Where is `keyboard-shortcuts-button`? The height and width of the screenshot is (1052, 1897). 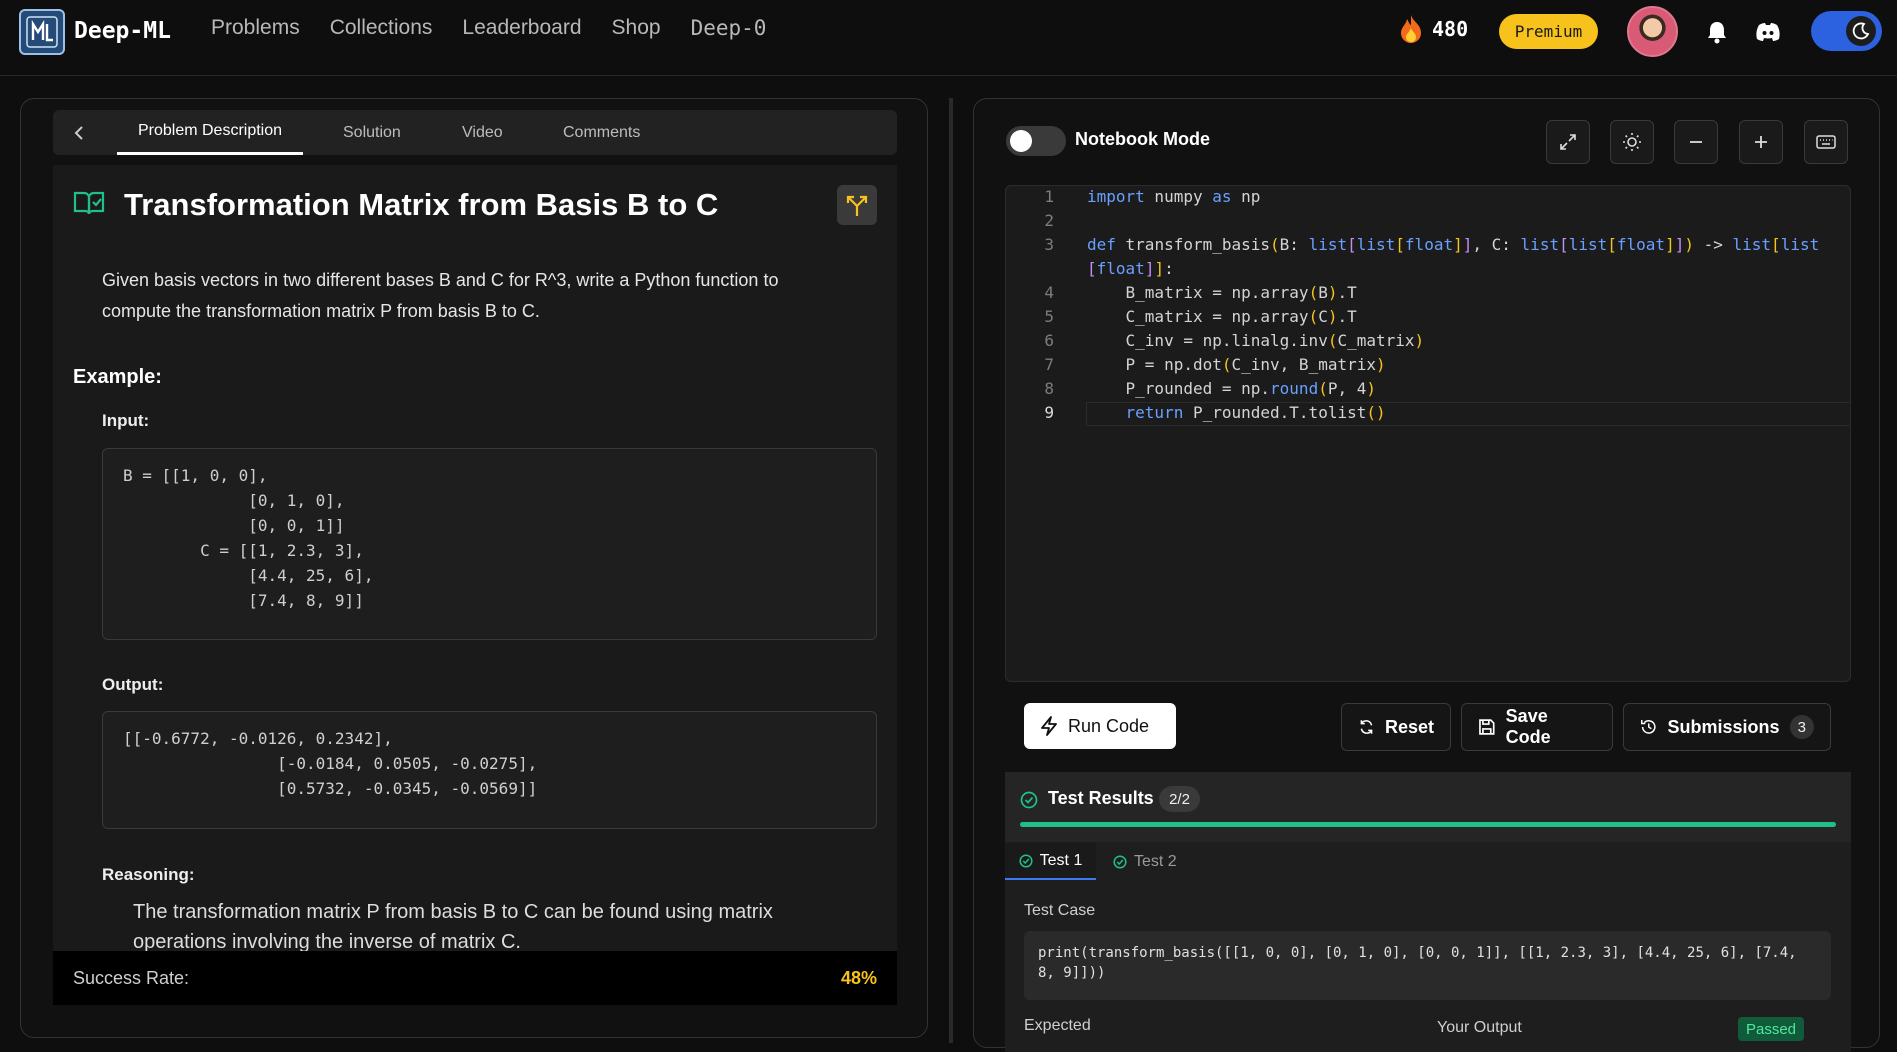 keyboard-shortcuts-button is located at coordinates (1826, 142).